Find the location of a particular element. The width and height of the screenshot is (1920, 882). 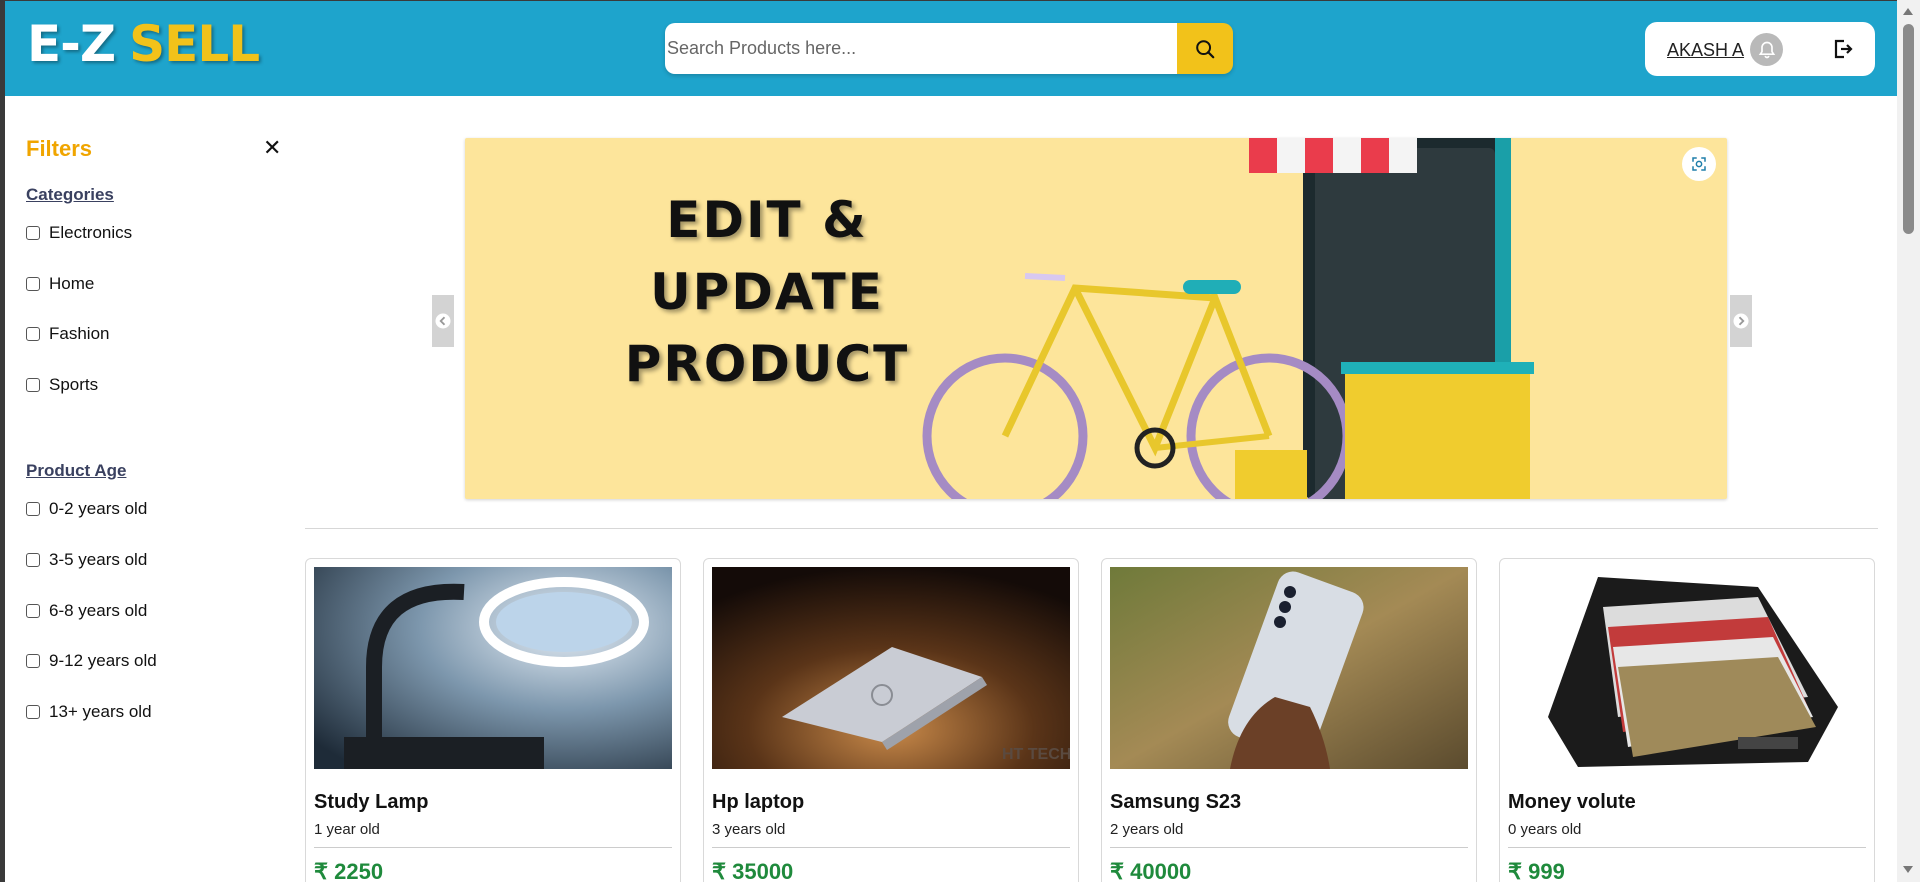

filter-label: 0-2 years old is located at coordinates (98, 508).